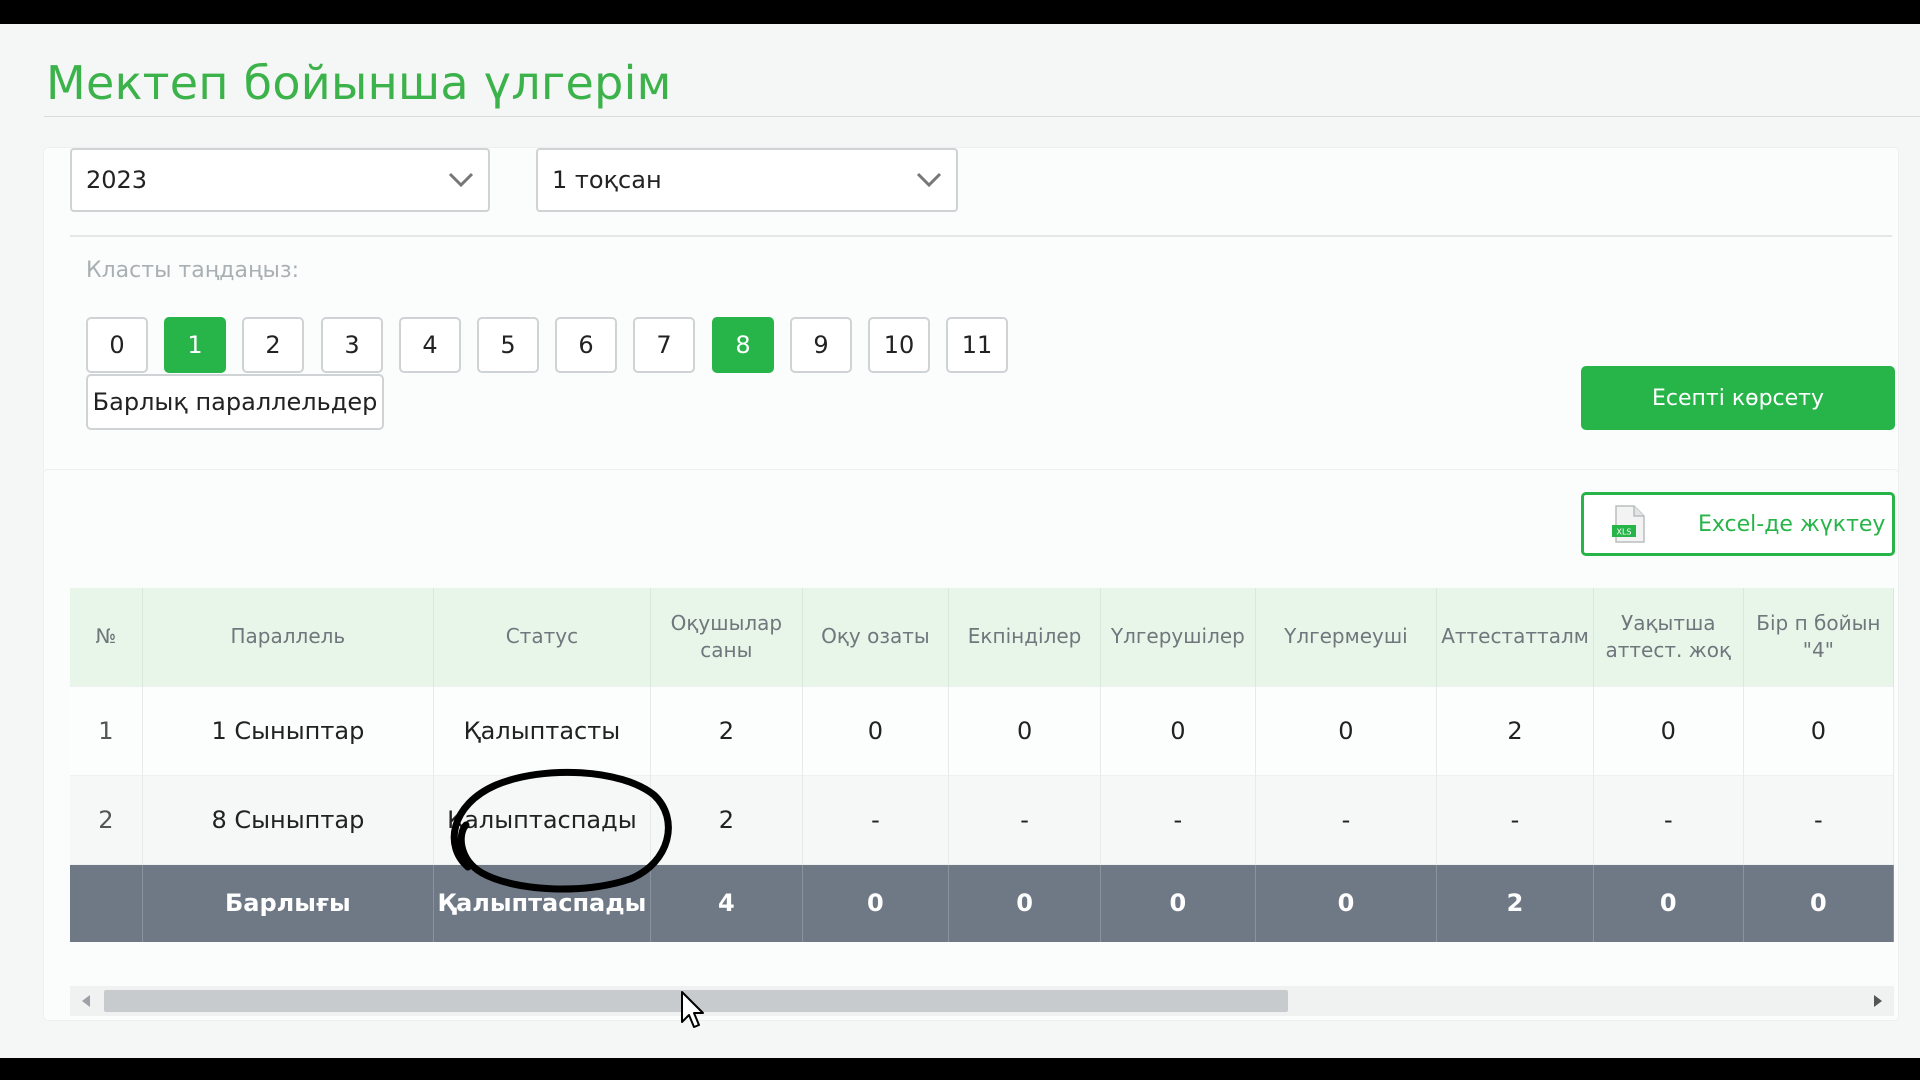  Describe the element at coordinates (280, 180) in the screenshot. I see `year-select: 2023` at that location.